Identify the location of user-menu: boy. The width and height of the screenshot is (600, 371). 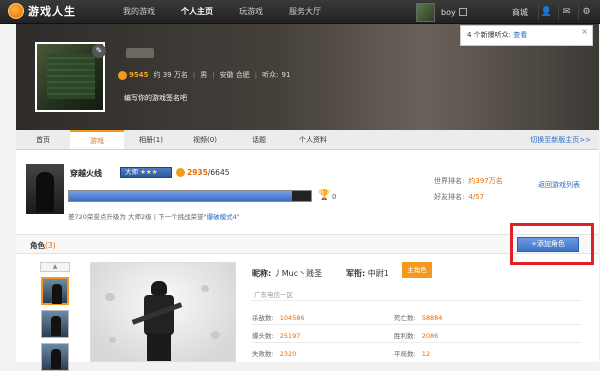
(441, 12).